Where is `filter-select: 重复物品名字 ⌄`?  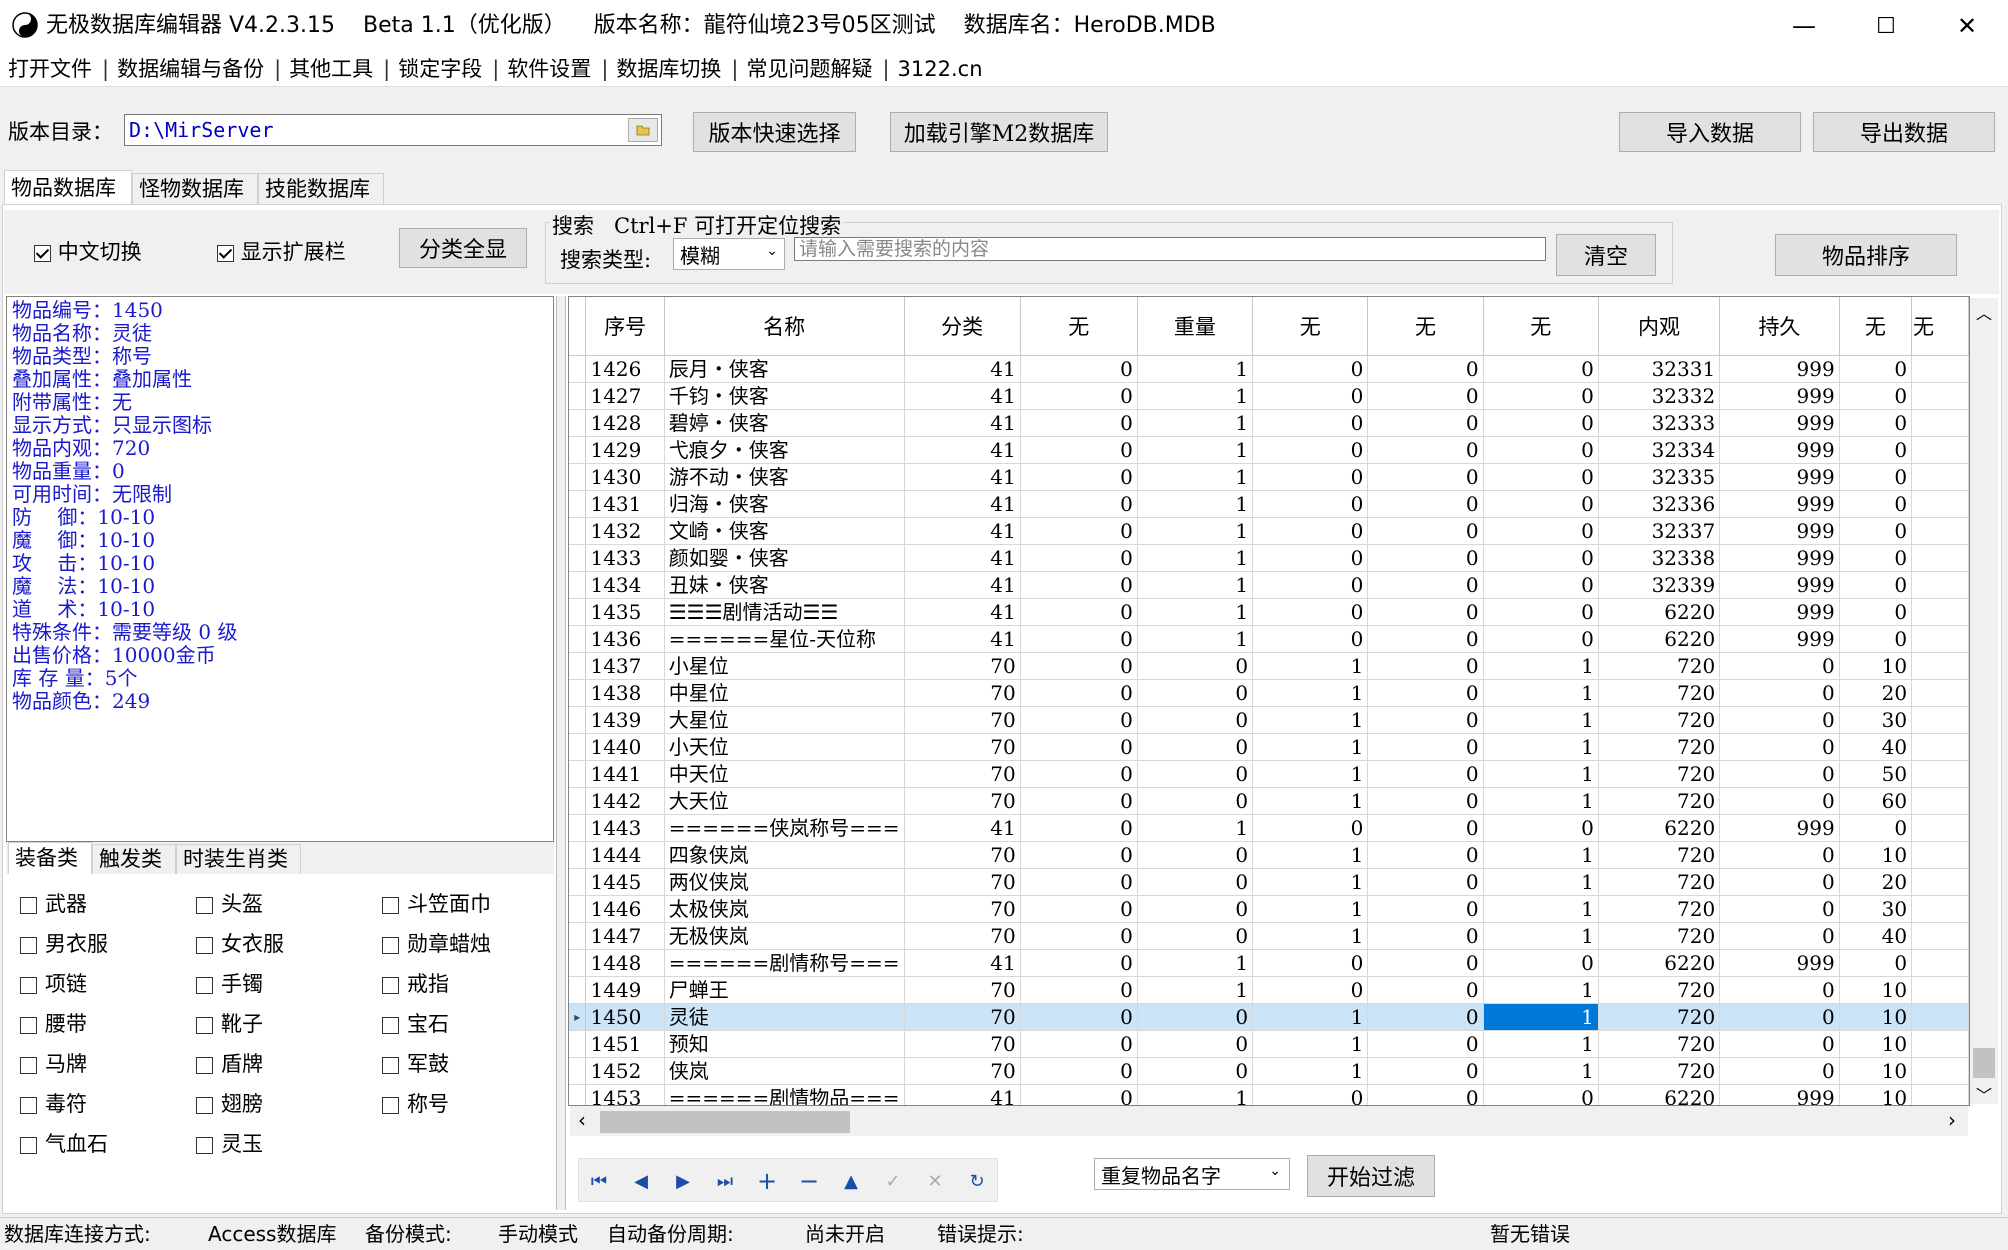 filter-select: 重复物品名字 ⌄ is located at coordinates (1192, 1174).